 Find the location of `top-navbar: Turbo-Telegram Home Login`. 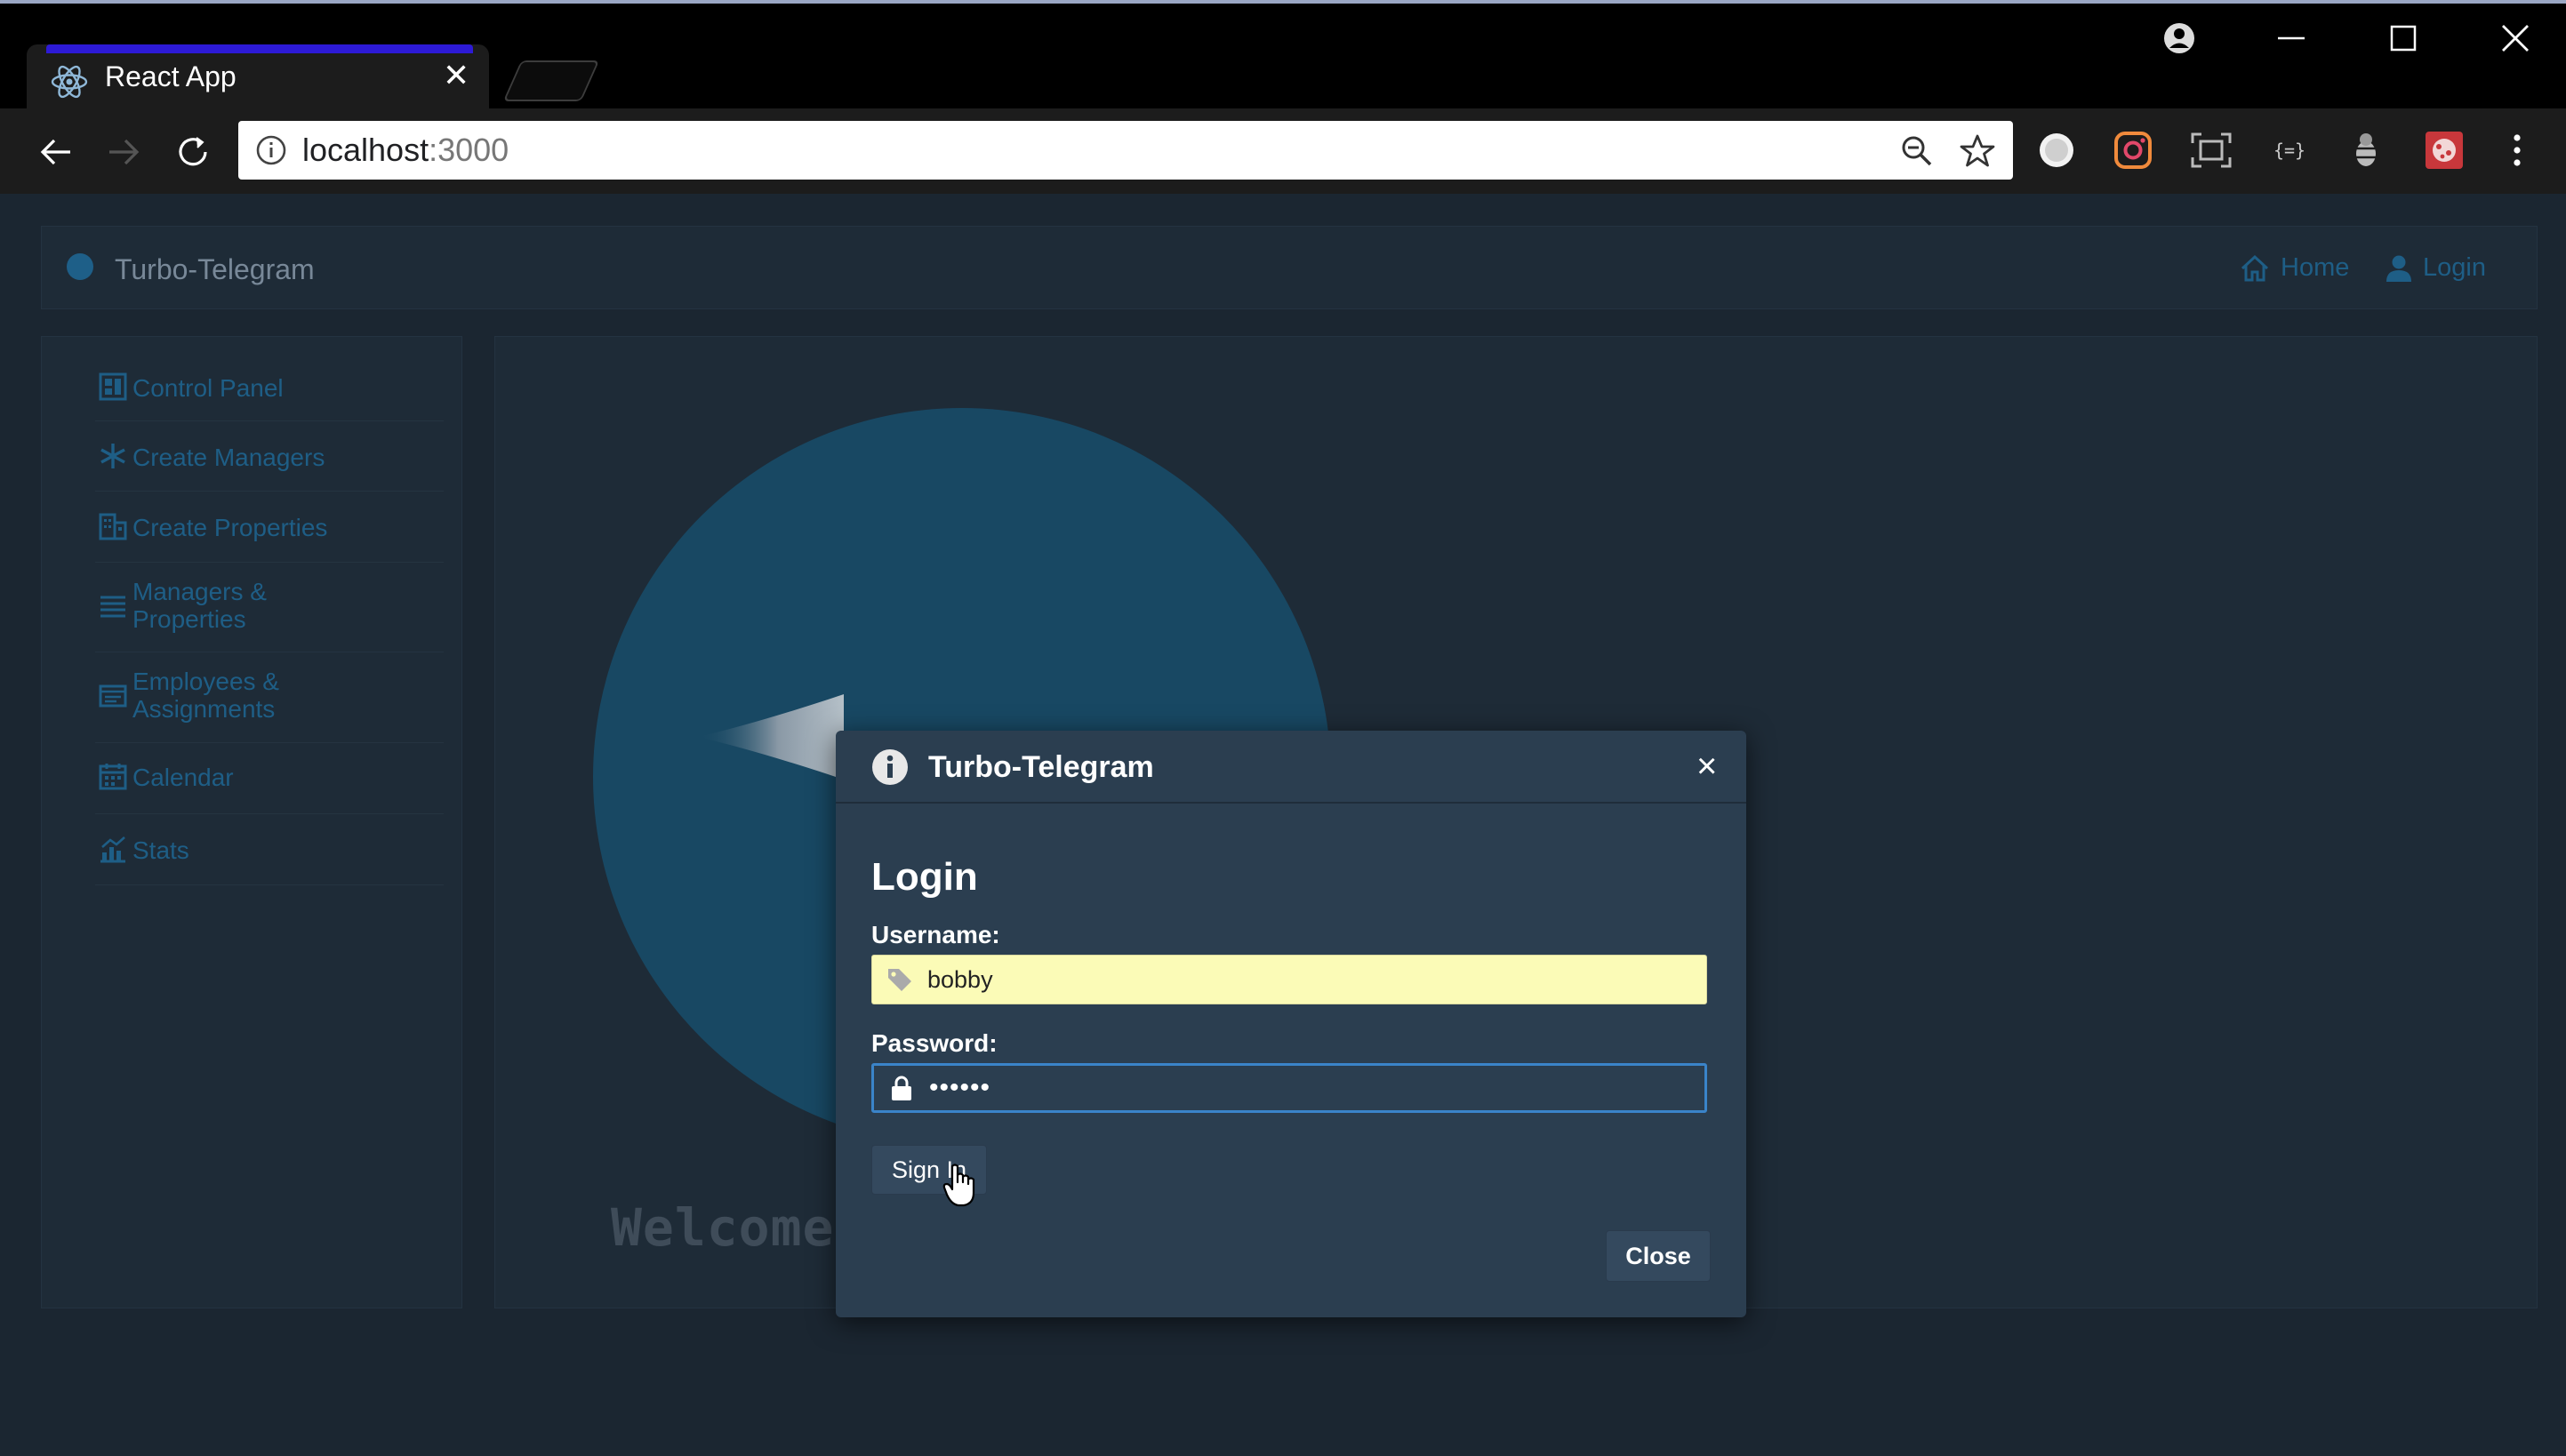

top-navbar: Turbo-Telegram Home Login is located at coordinates (1289, 267).